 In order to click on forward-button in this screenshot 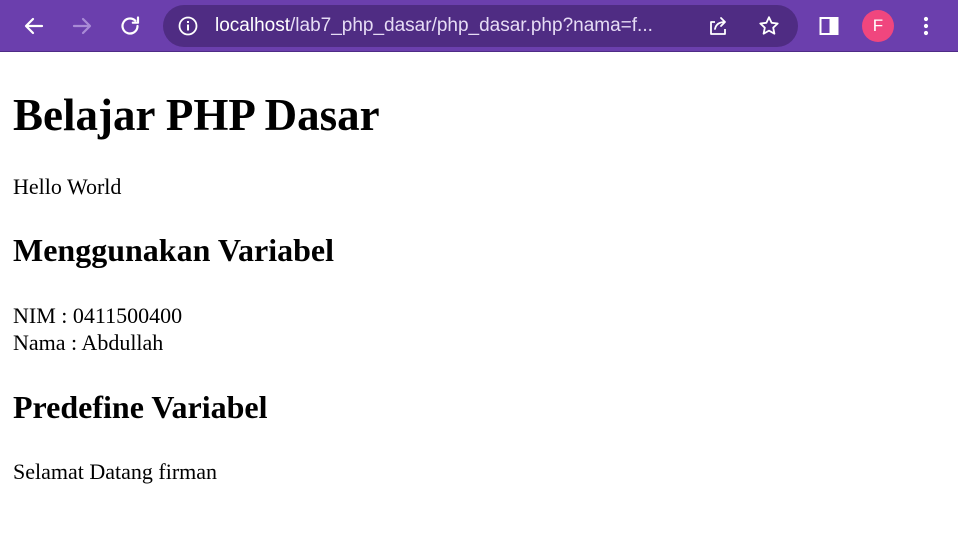, I will do `click(82, 26)`.